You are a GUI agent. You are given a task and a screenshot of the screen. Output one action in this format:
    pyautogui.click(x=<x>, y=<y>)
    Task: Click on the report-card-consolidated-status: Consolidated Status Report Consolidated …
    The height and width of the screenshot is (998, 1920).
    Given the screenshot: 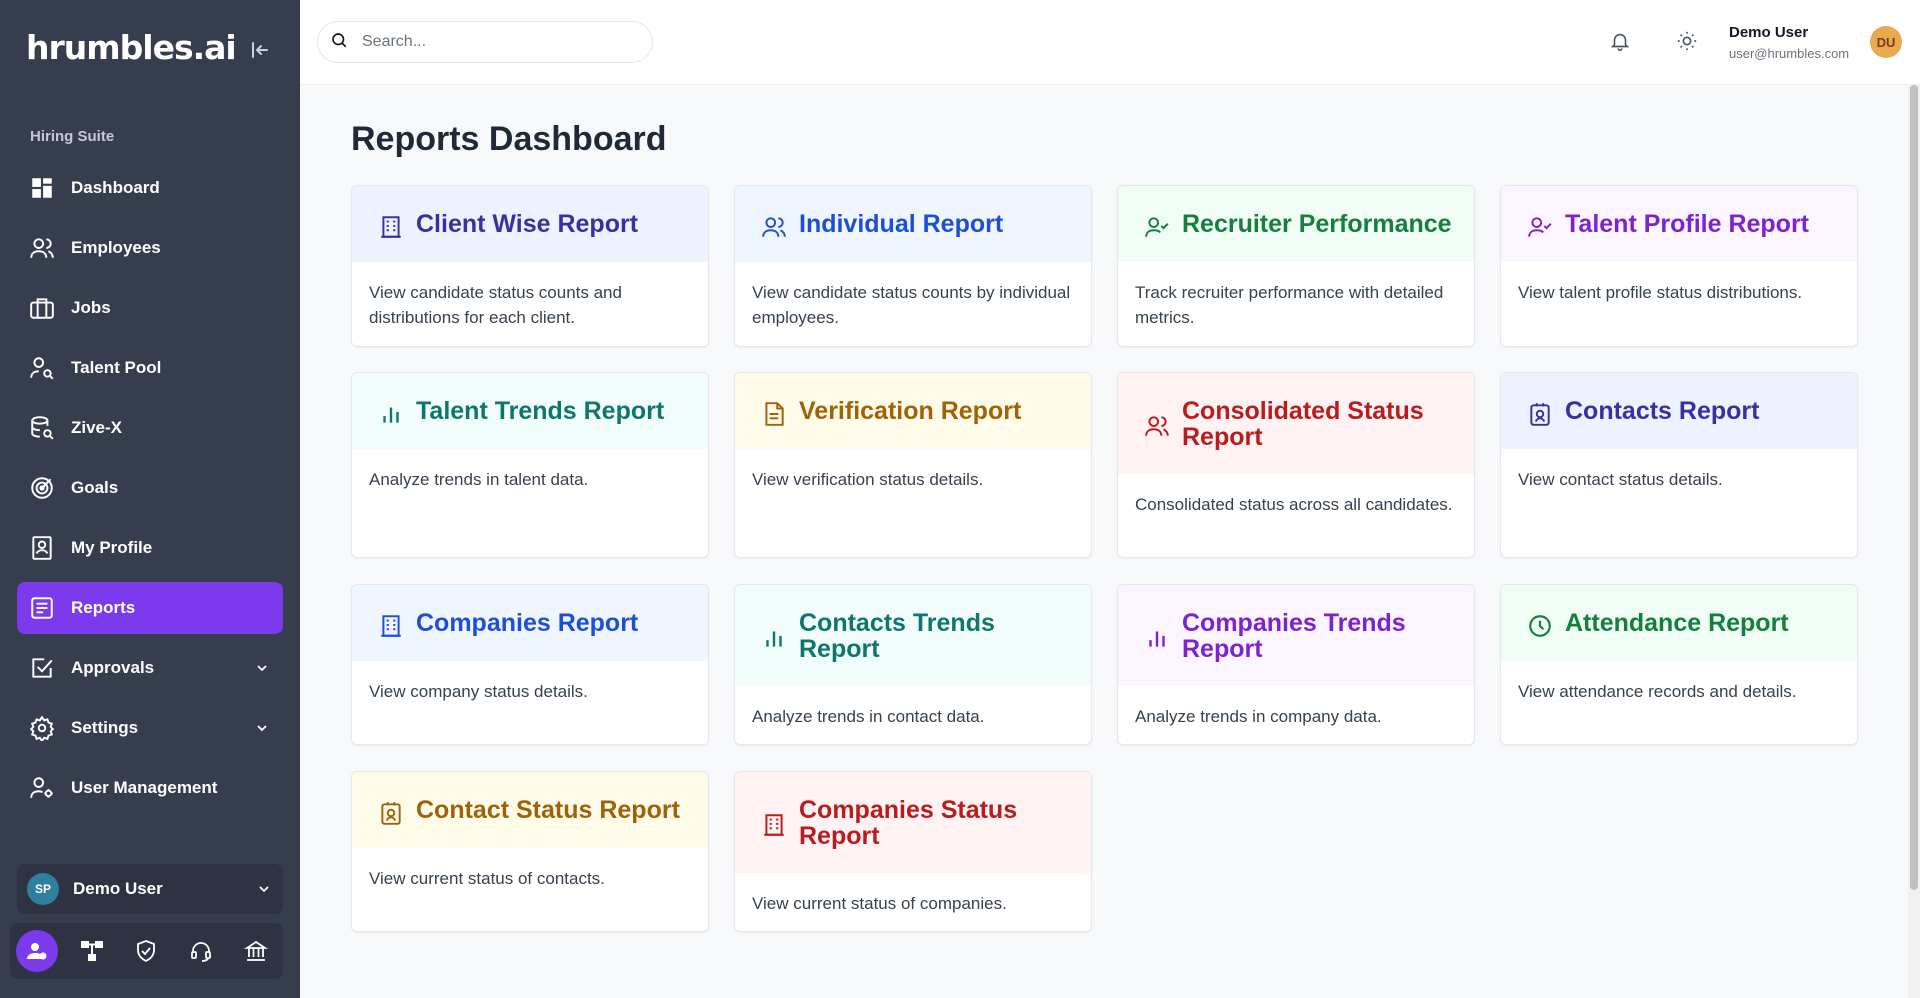 What is the action you would take?
    pyautogui.click(x=1296, y=465)
    